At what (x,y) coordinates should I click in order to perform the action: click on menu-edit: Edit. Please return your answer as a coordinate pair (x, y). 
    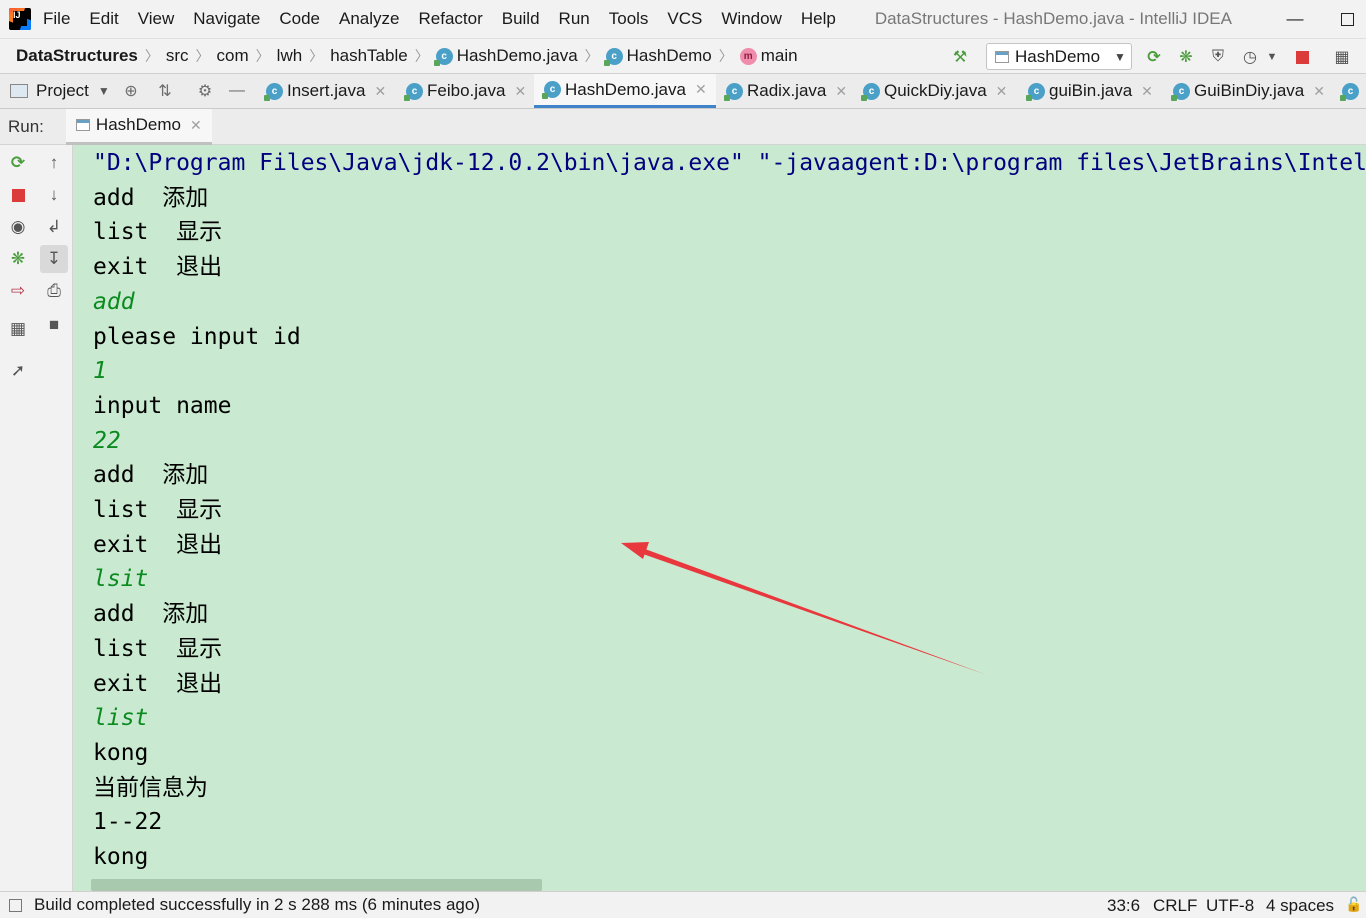
    Looking at the image, I should click on (103, 19).